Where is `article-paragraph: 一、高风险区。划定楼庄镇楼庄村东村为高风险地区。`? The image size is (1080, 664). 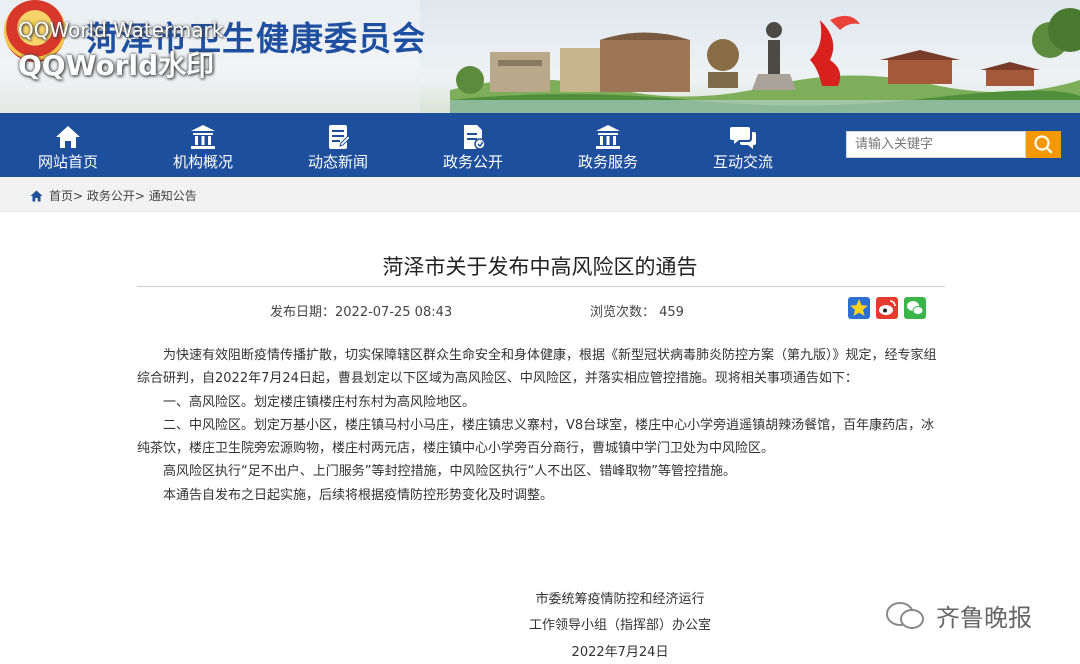
article-paragraph: 一、高风险区。划定楼庄镇楼庄村东村为高风险地区。 is located at coordinates (319, 402).